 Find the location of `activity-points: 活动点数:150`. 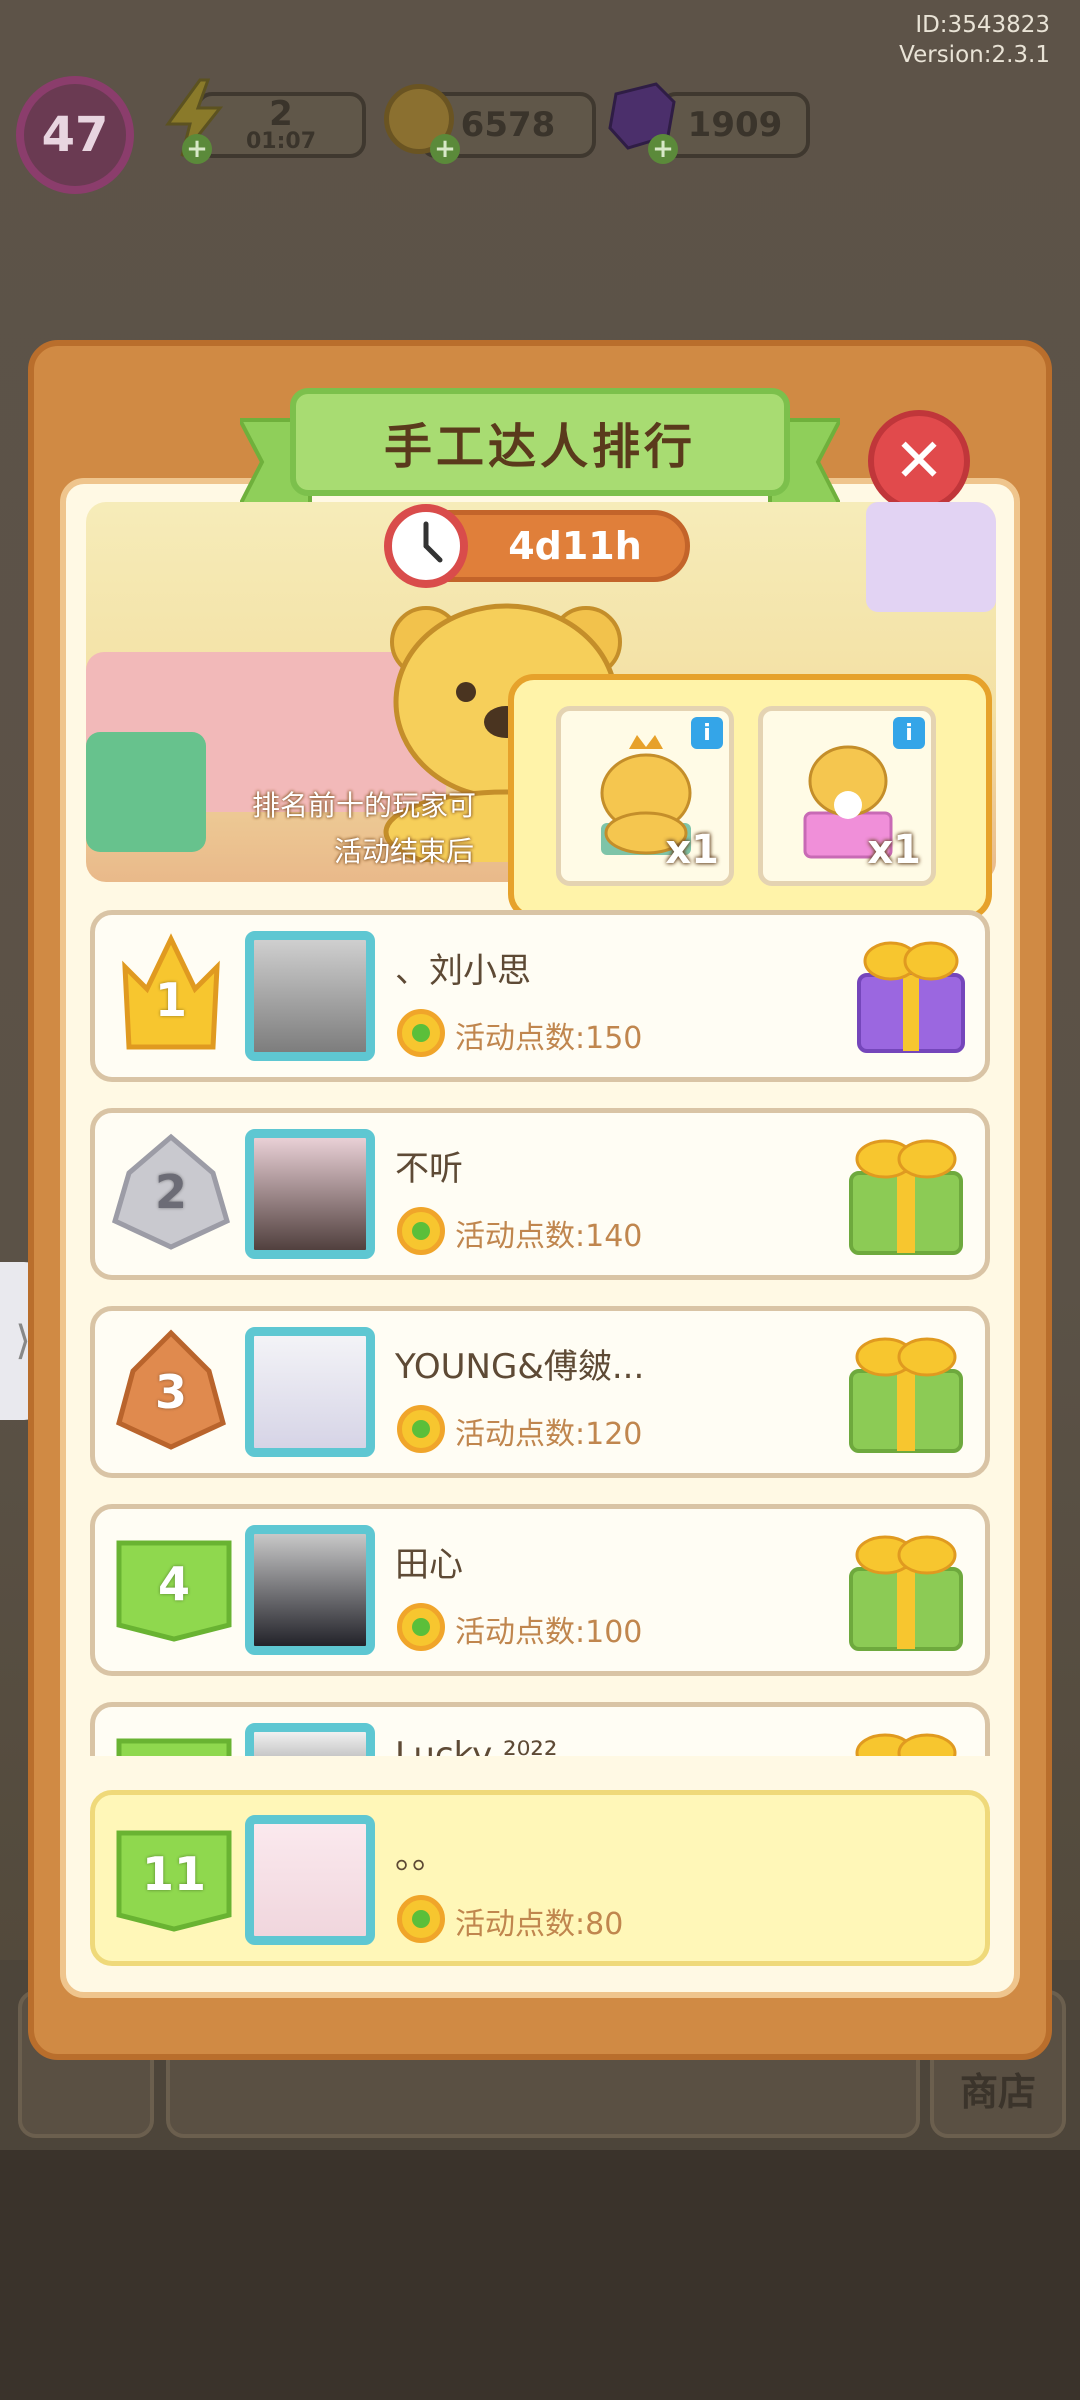

activity-points: 活动点数:150 is located at coordinates (549, 1038).